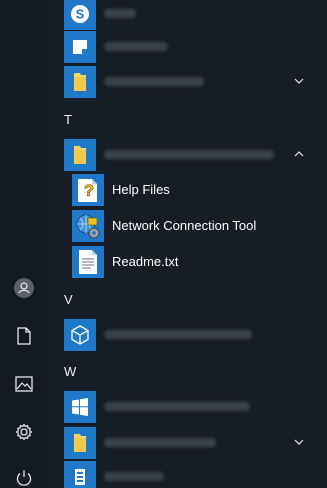  What do you see at coordinates (68, 120) in the screenshot?
I see `section-header-t: T` at bounding box center [68, 120].